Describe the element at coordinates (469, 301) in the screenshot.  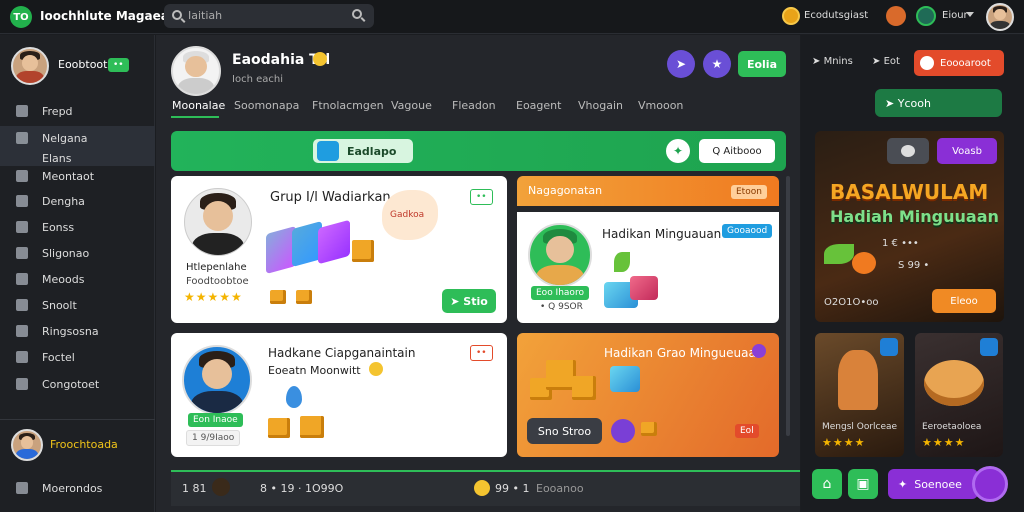
I see `card1-button: ➤ Stio` at that location.